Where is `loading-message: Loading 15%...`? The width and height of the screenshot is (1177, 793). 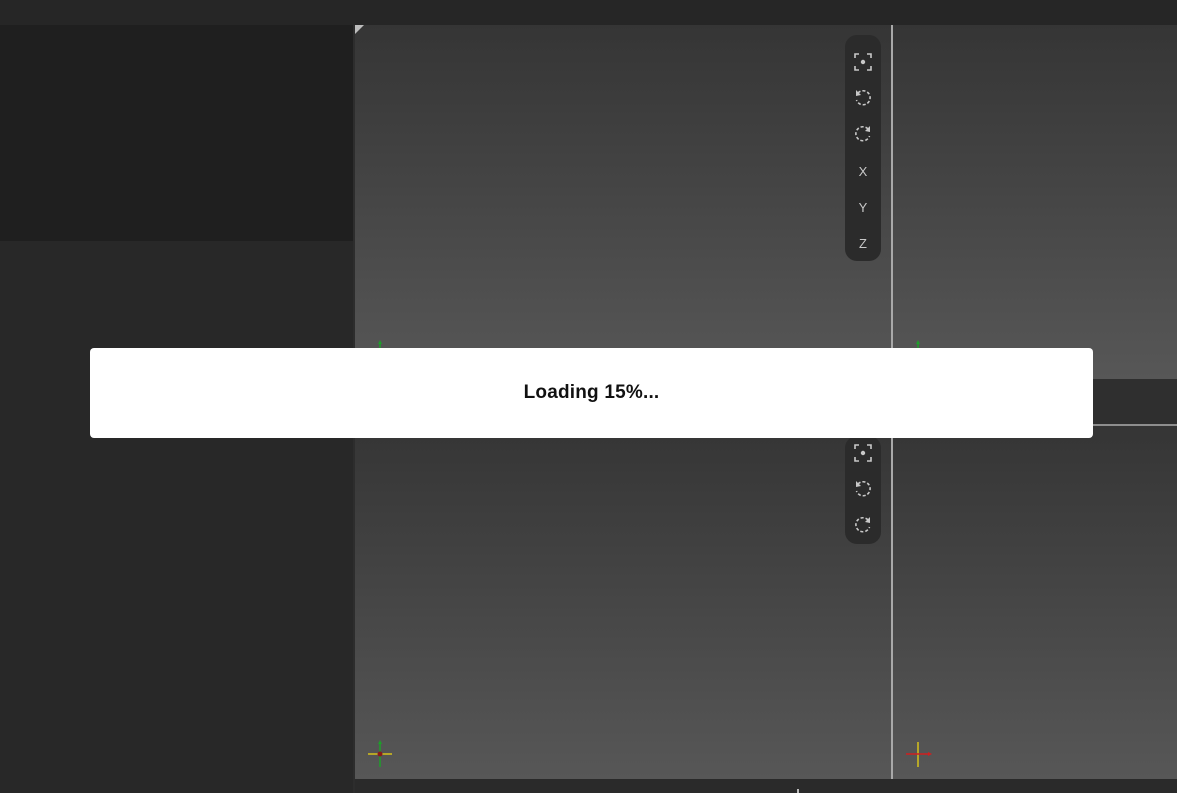 loading-message: Loading 15%... is located at coordinates (591, 392).